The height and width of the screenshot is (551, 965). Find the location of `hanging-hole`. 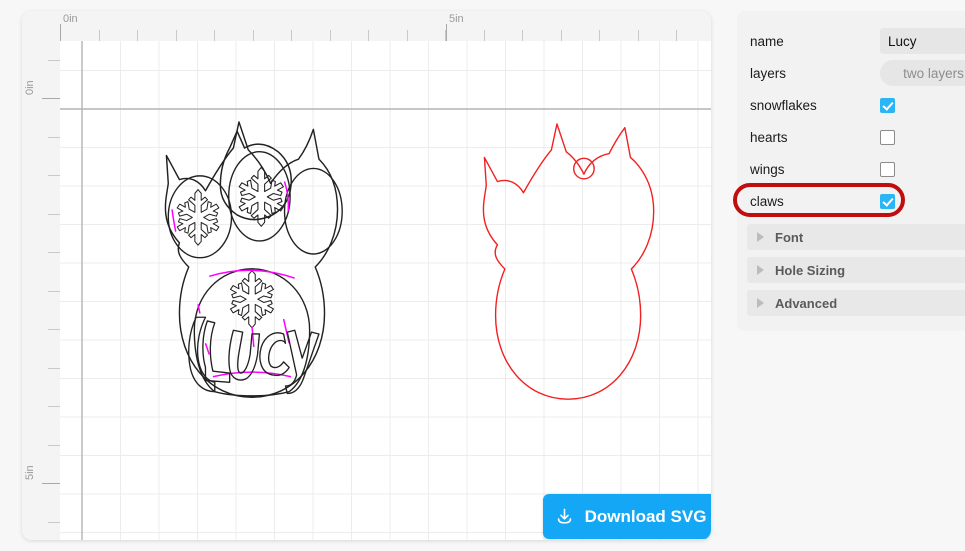

hanging-hole is located at coordinates (584, 168).